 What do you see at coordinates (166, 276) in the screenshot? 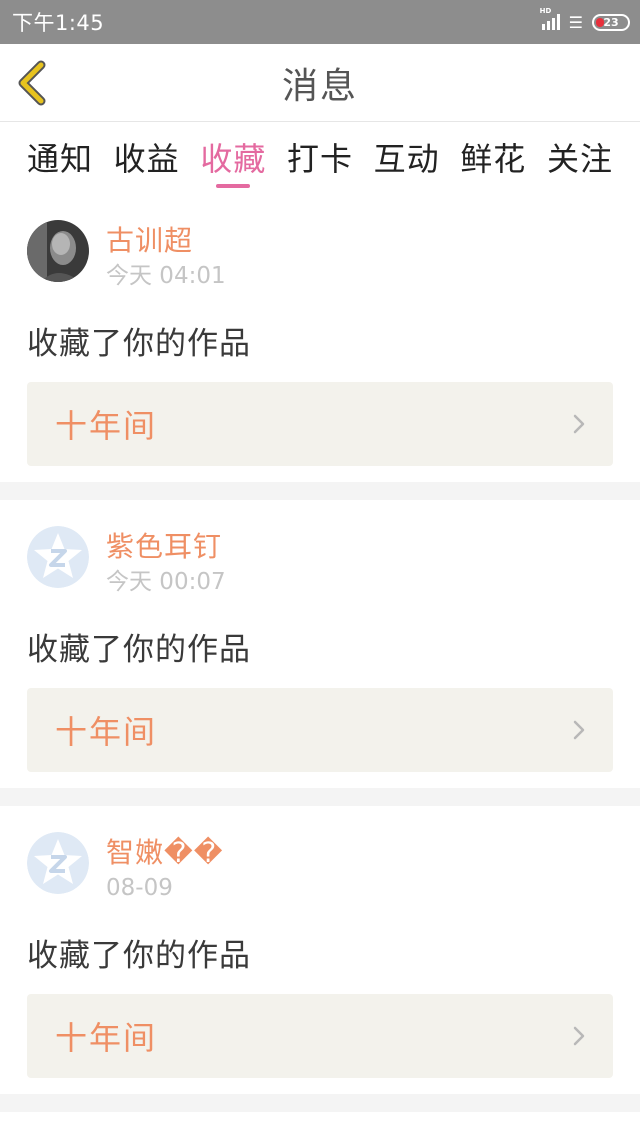
I see `message-time: 今天 04:01` at bounding box center [166, 276].